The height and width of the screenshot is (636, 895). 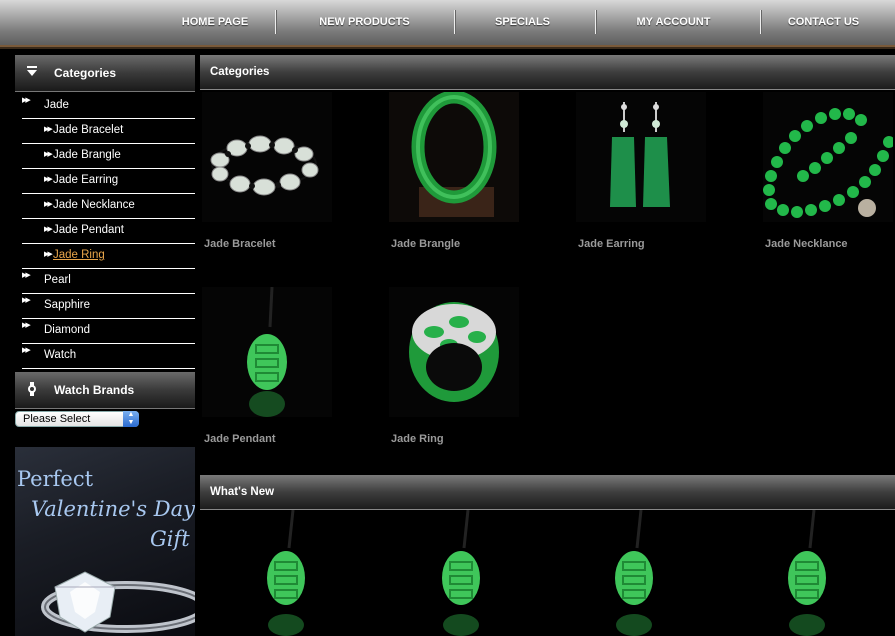 I want to click on product-name: Jade Ring, so click(x=417, y=439).